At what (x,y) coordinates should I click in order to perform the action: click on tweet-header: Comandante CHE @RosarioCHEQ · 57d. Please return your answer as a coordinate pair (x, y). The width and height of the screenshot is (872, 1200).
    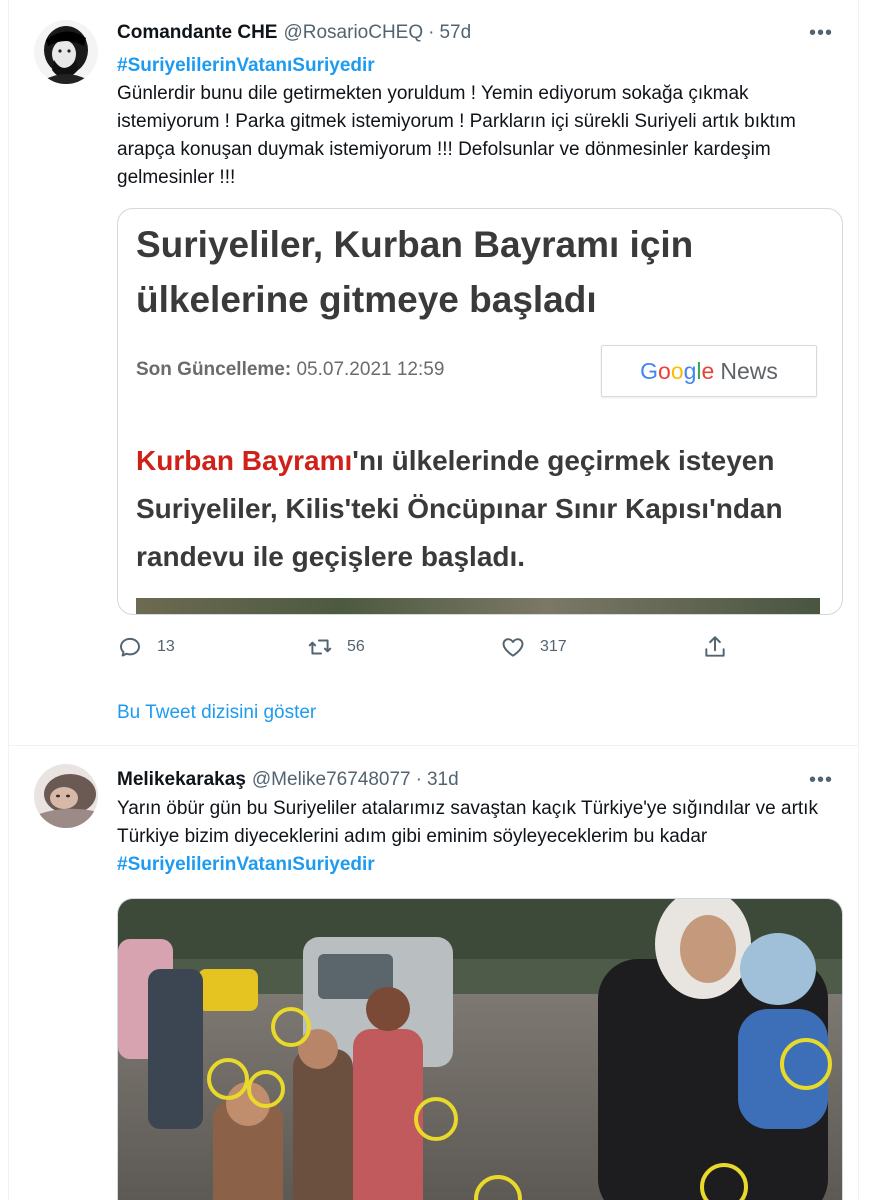
    Looking at the image, I should click on (294, 33).